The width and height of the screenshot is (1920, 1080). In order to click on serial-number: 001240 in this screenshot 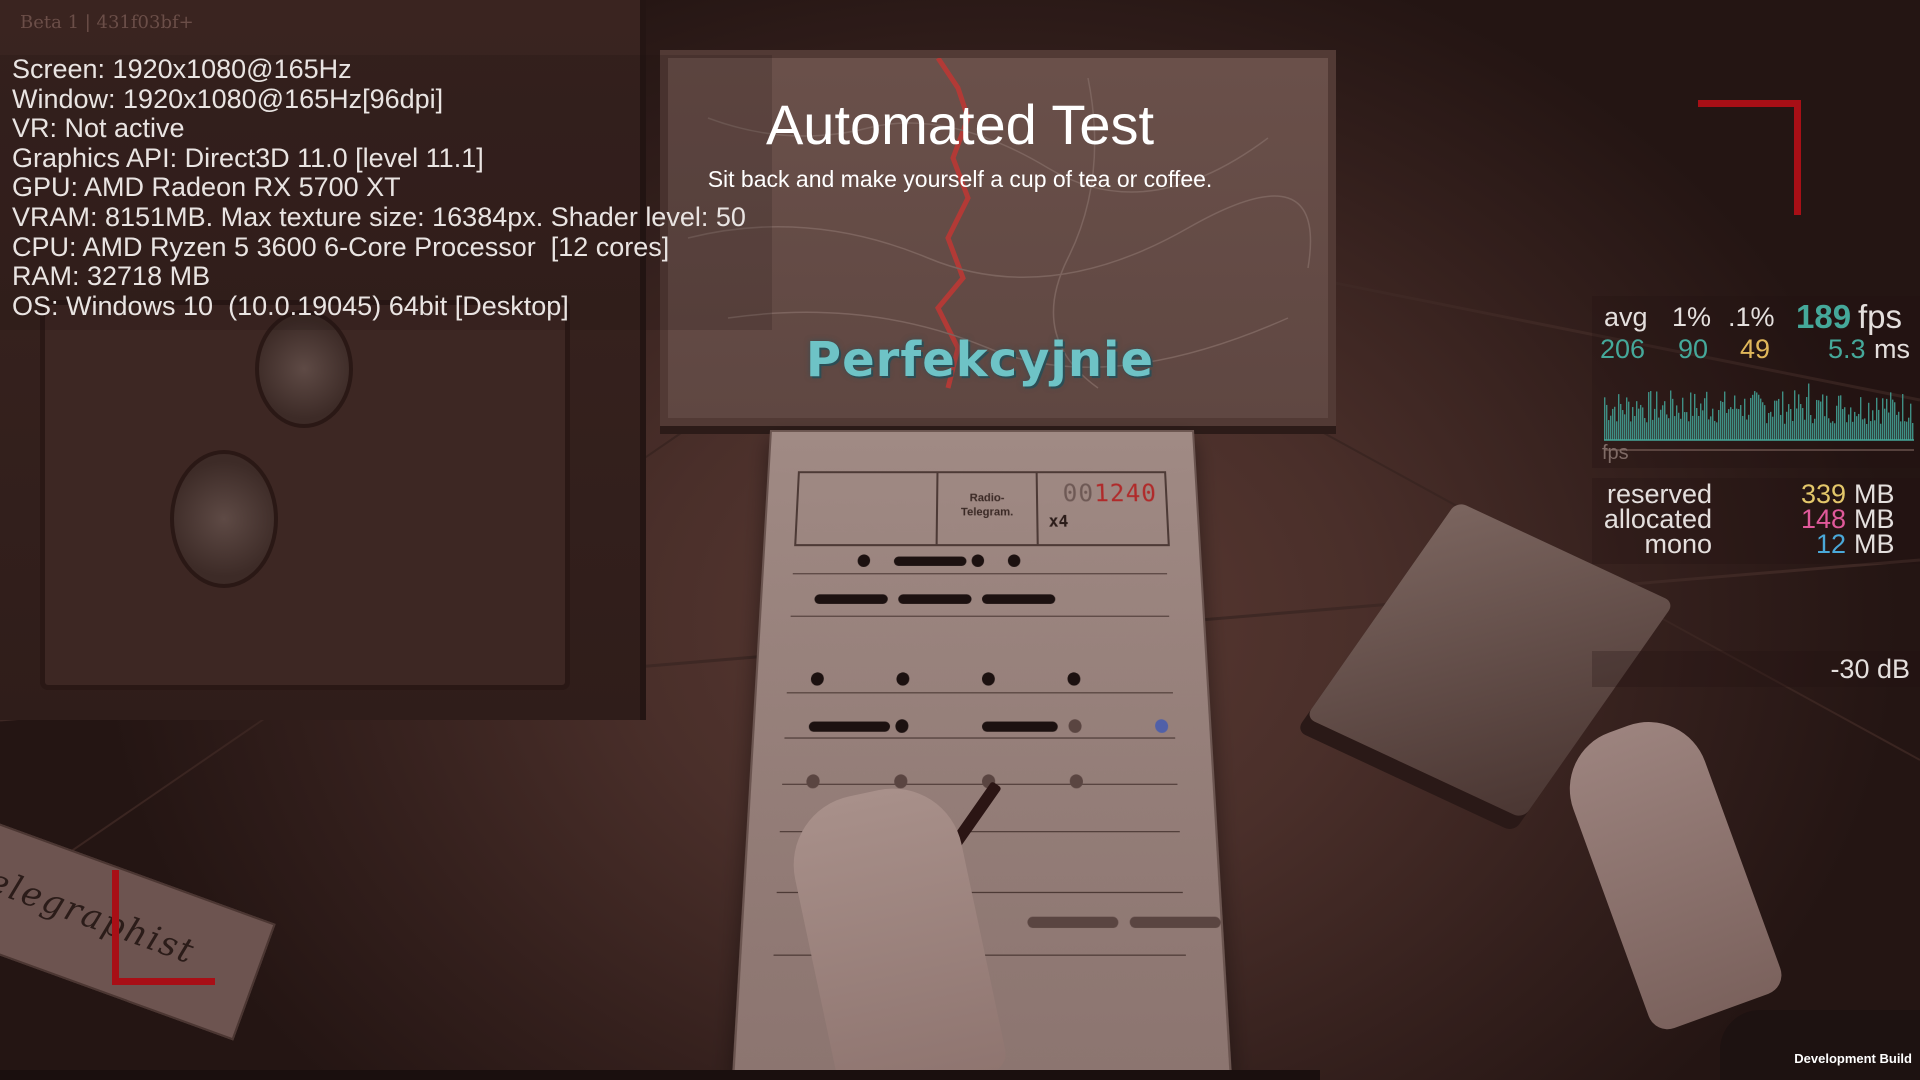, I will do `click(1110, 493)`.